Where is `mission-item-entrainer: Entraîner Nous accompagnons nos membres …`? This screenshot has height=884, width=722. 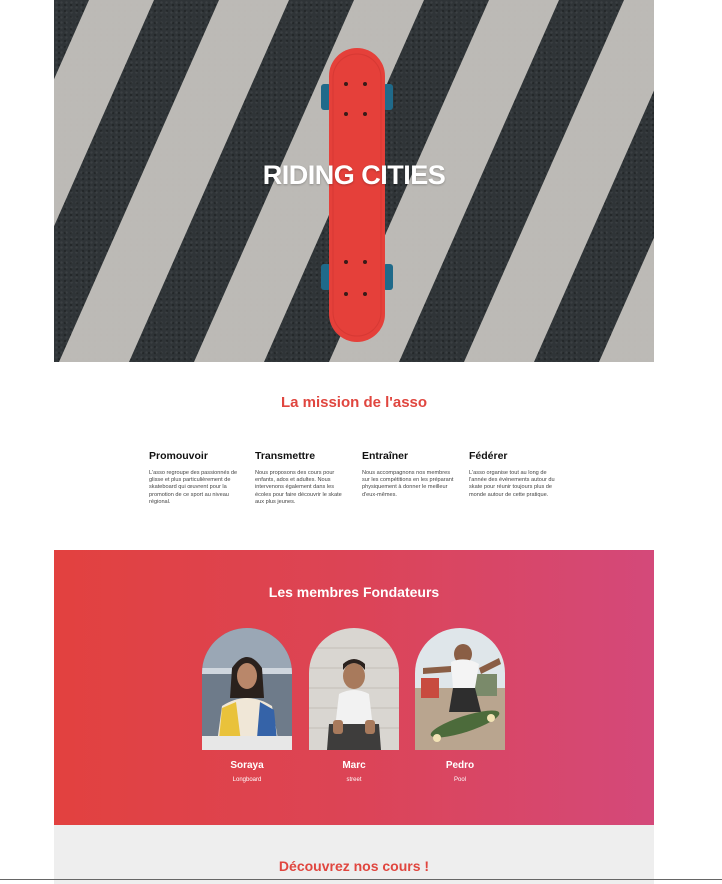
mission-item-entrainer: Entraîner Nous accompagnons nos membres … is located at coordinates (408, 474).